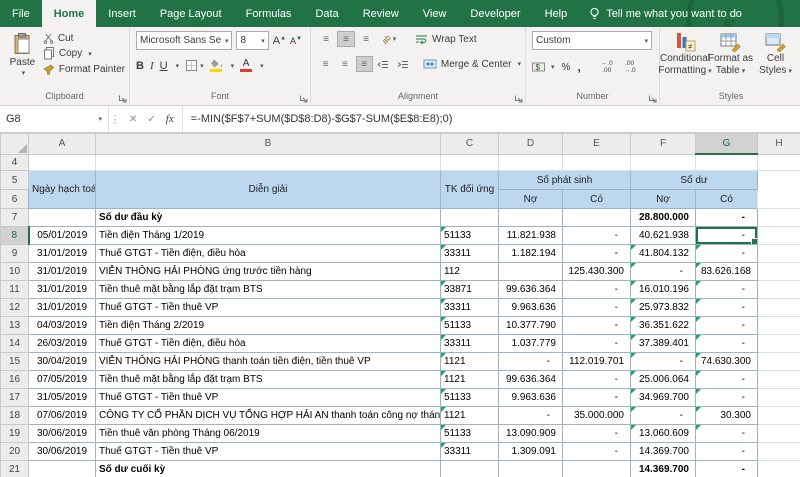  Describe the element at coordinates (268, 289) in the screenshot. I see `cell-B11: Tiền thuê mặt bằng lắp đặt trạm BTS` at that location.